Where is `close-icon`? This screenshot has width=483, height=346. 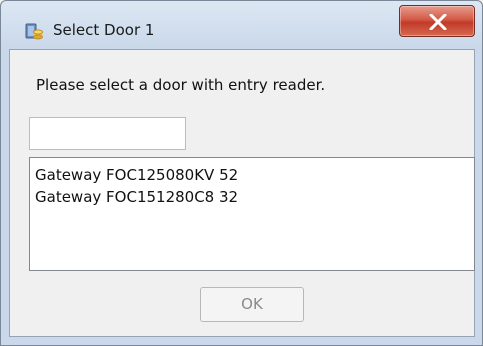
close-icon is located at coordinates (438, 22).